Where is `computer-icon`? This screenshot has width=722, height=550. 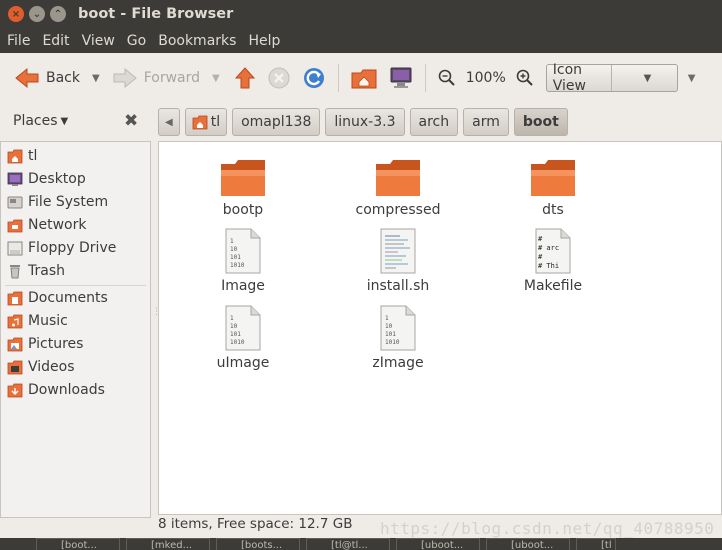
computer-icon is located at coordinates (401, 78).